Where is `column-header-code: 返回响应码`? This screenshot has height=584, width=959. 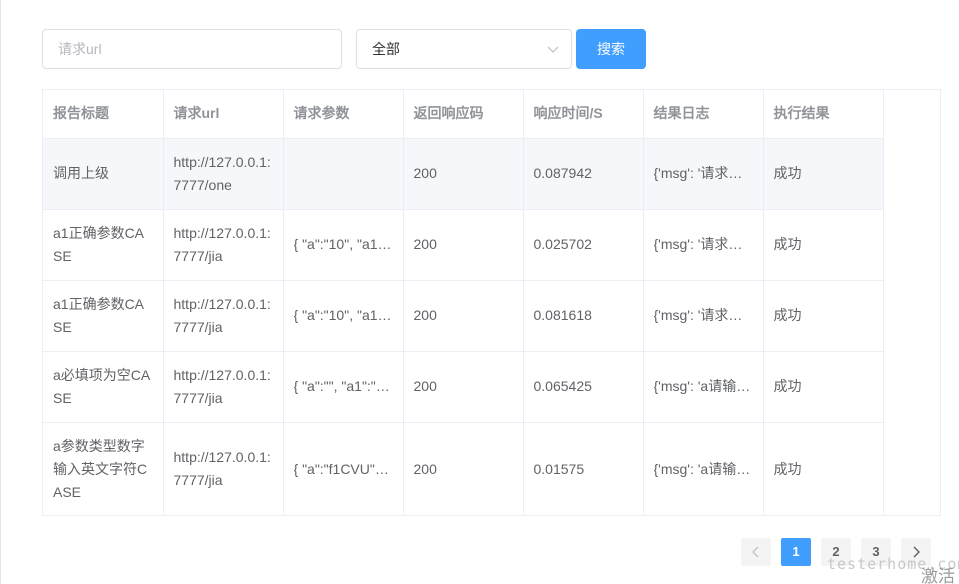 column-header-code: 返回响应码 is located at coordinates (463, 114).